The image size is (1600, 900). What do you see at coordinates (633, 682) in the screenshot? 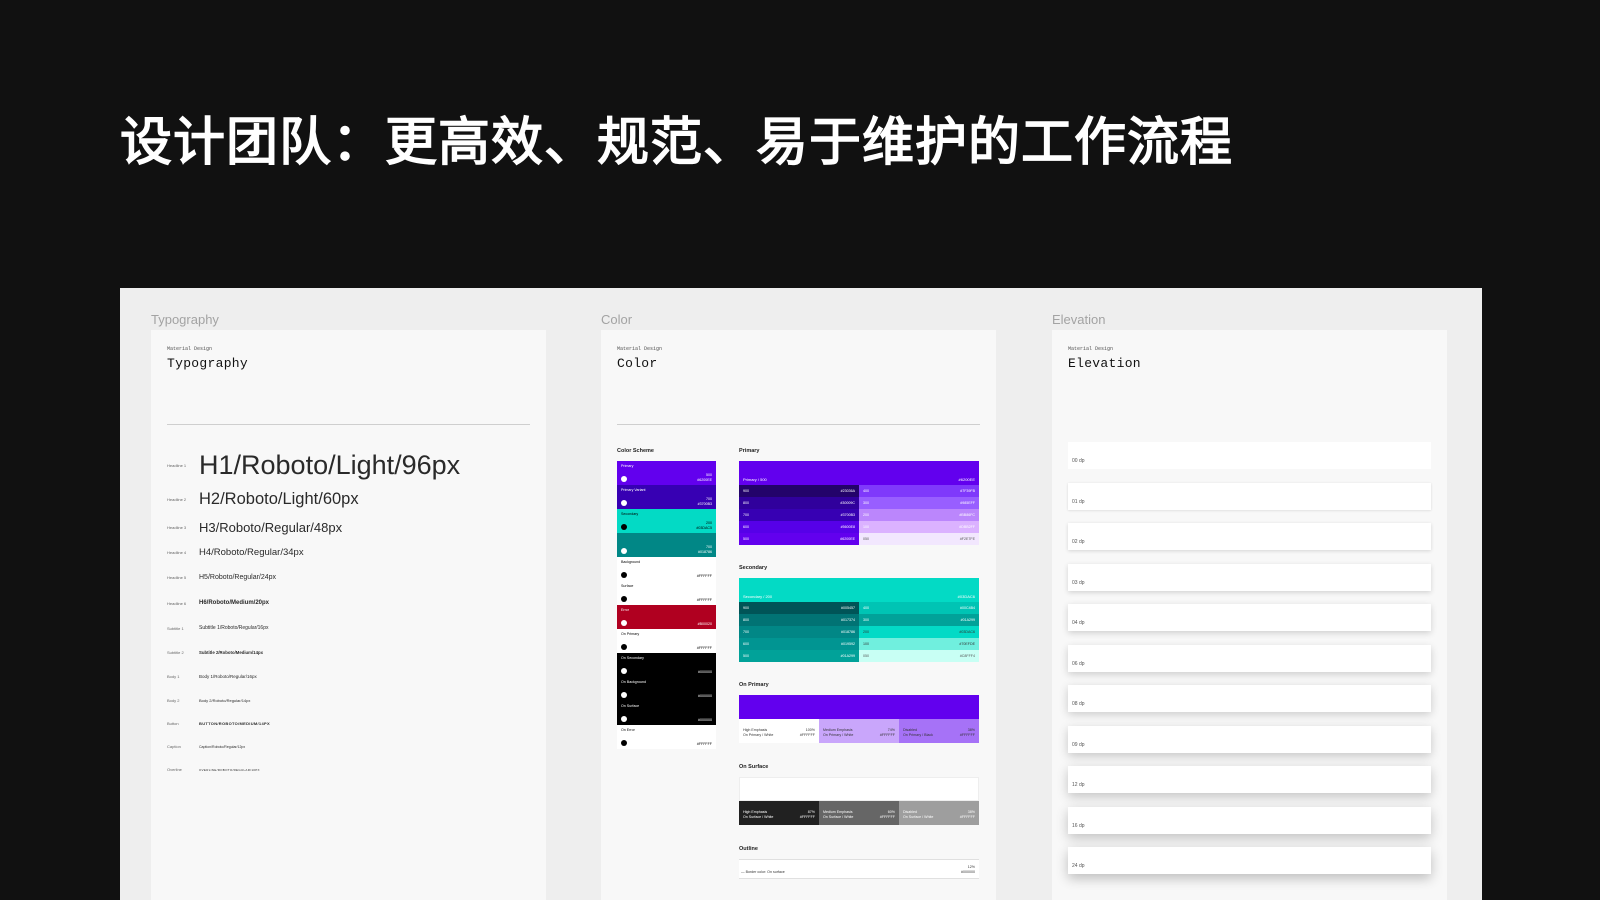
I see `swatch-name: On Background` at bounding box center [633, 682].